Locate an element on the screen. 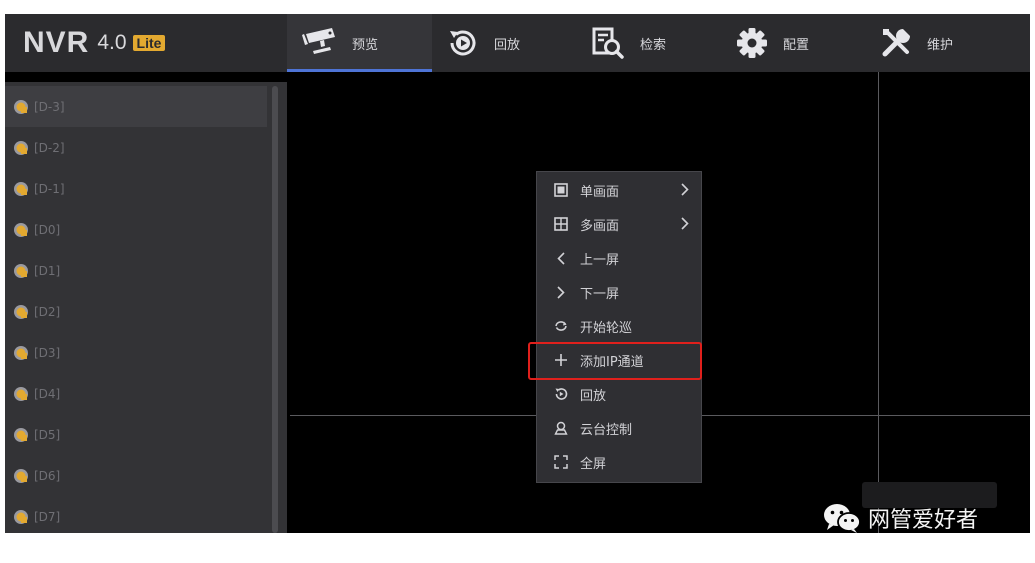 Image resolution: width=1035 pixels, height=563 pixels. top-bar: NVR 4.0 Lite 预览 回放 检索 配置 维护 is located at coordinates (517, 43).